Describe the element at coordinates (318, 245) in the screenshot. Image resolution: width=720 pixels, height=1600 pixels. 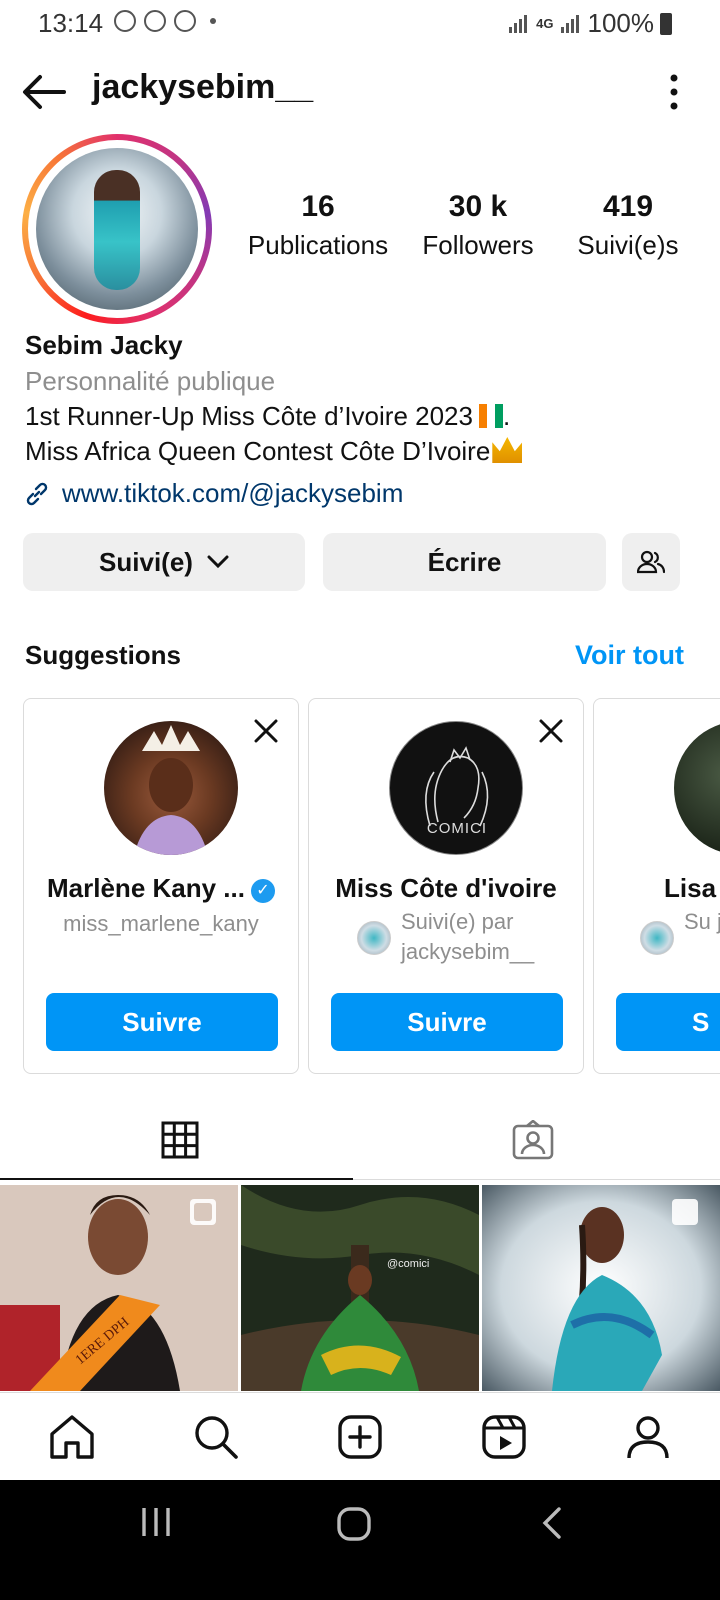
I see `stat-label: Publications` at that location.